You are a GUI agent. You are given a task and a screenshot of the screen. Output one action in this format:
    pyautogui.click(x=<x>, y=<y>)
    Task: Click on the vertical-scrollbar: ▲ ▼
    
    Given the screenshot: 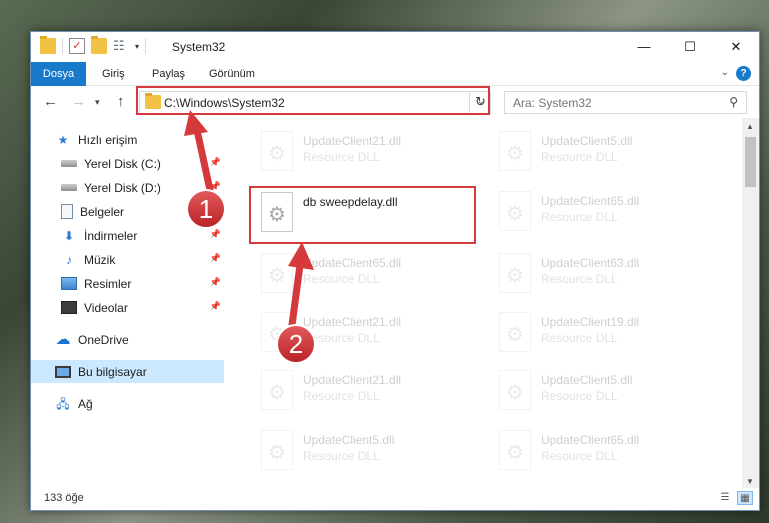 What is the action you would take?
    pyautogui.click(x=750, y=303)
    